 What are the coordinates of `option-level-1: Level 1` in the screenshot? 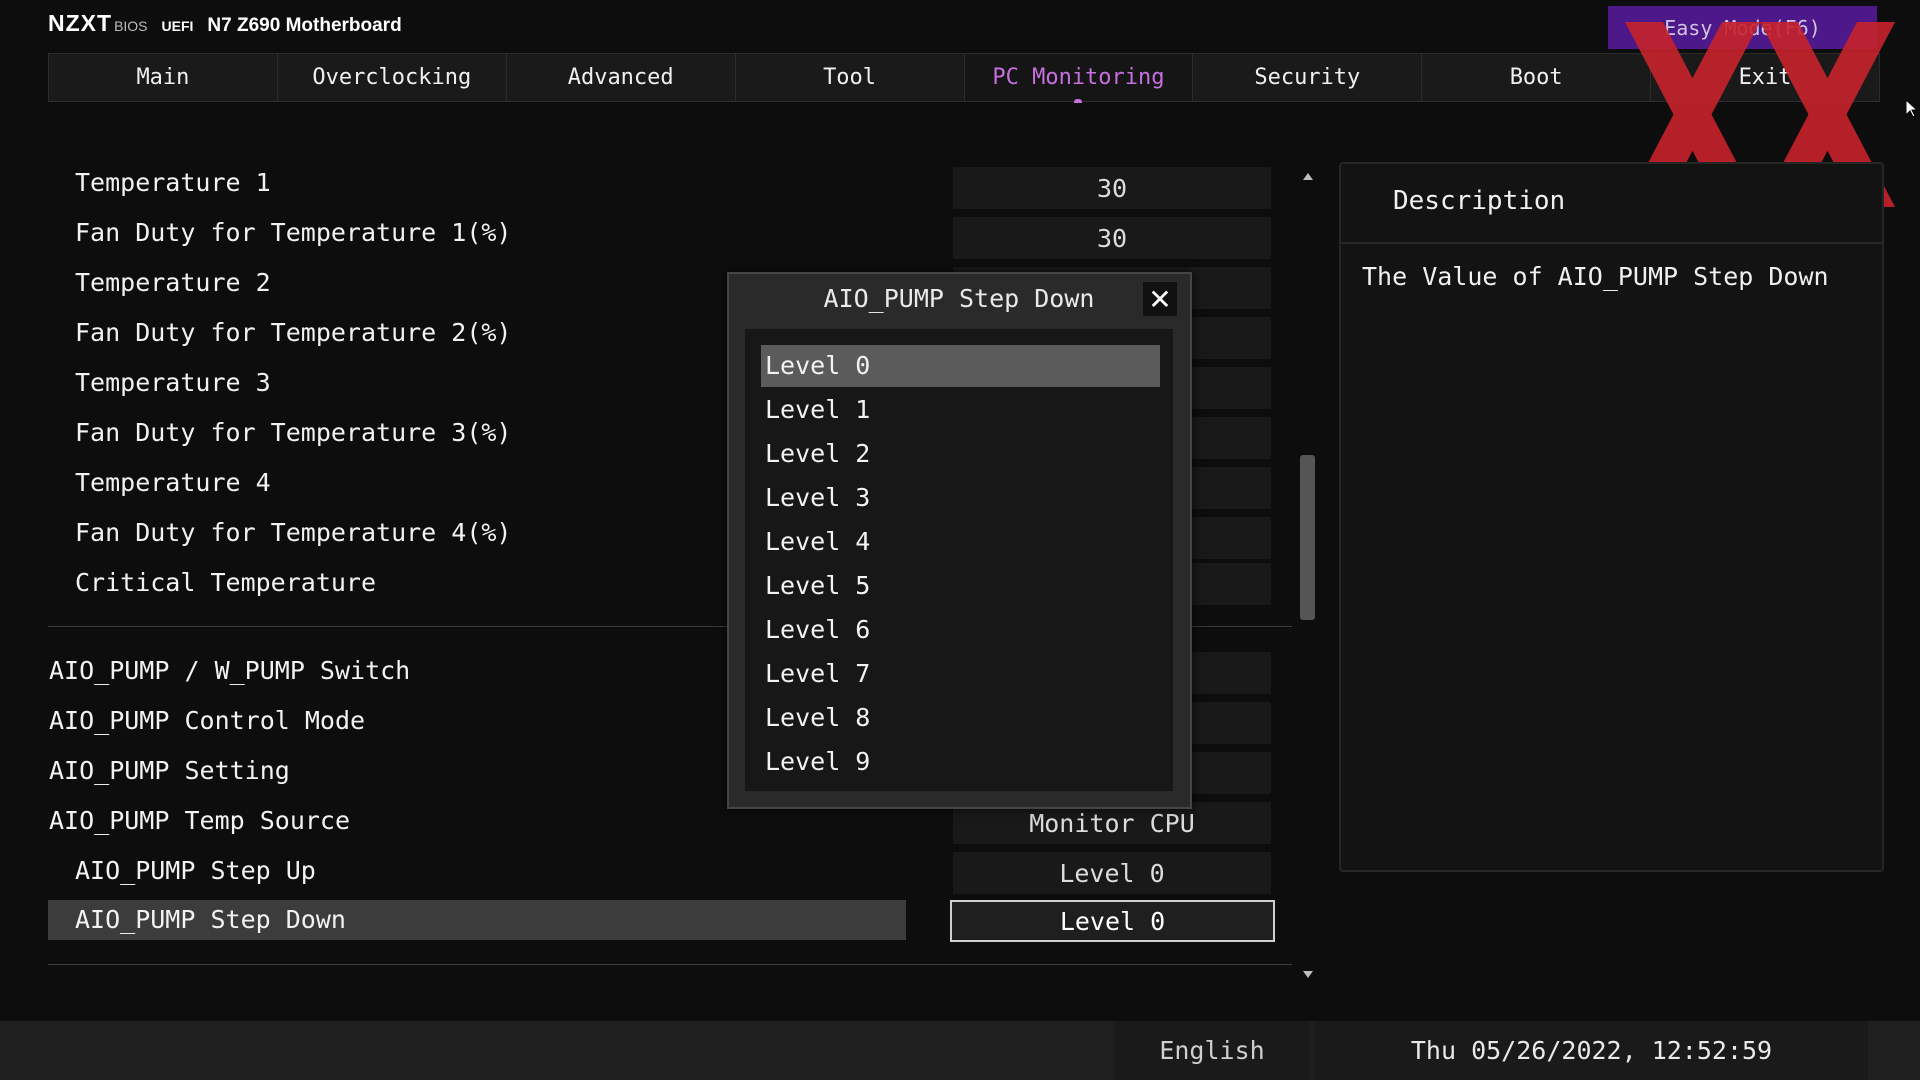 It's located at (960, 410).